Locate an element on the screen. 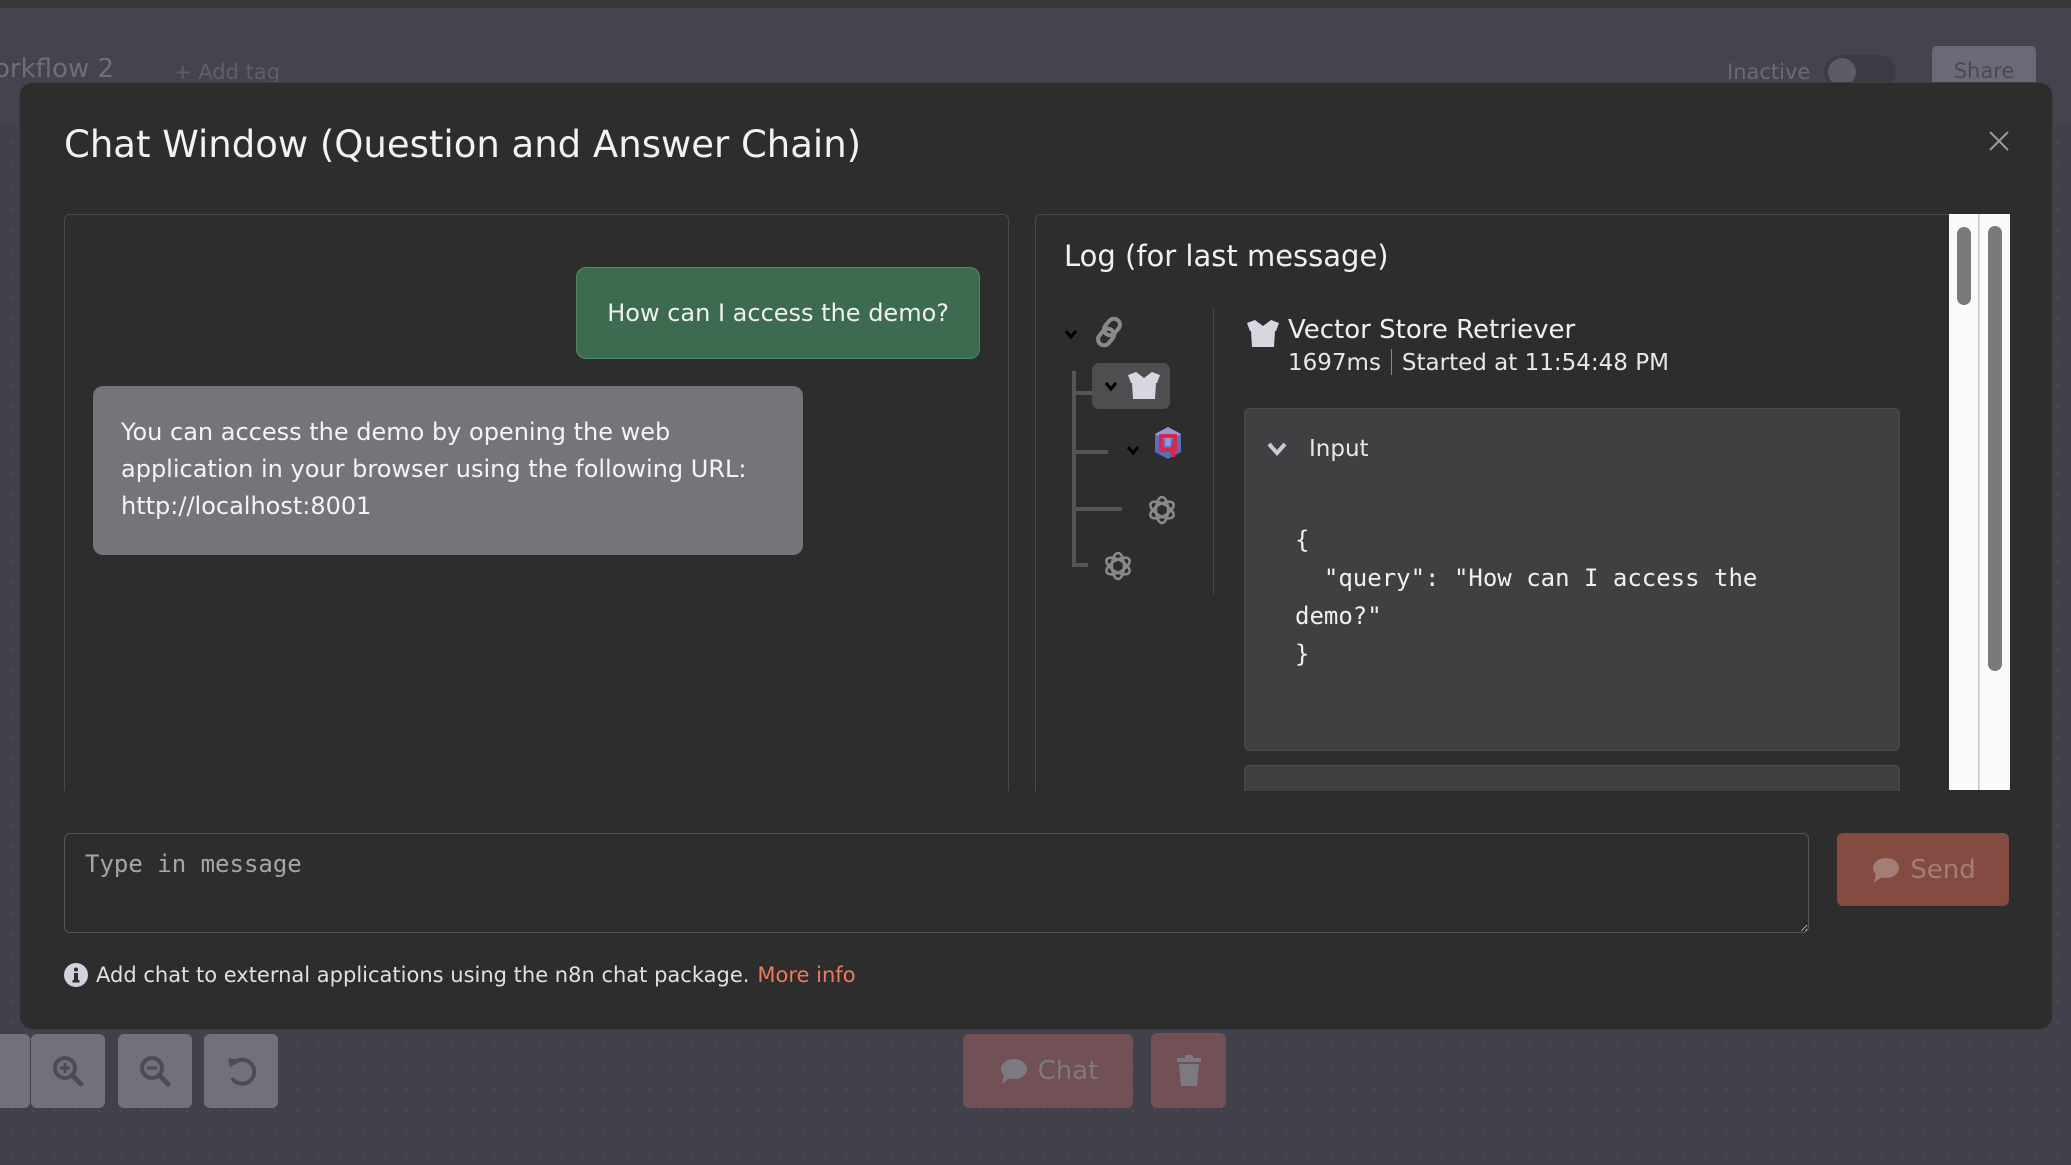 The width and height of the screenshot is (2071, 1165). open-chat-button: Chat is located at coordinates (1048, 1071).